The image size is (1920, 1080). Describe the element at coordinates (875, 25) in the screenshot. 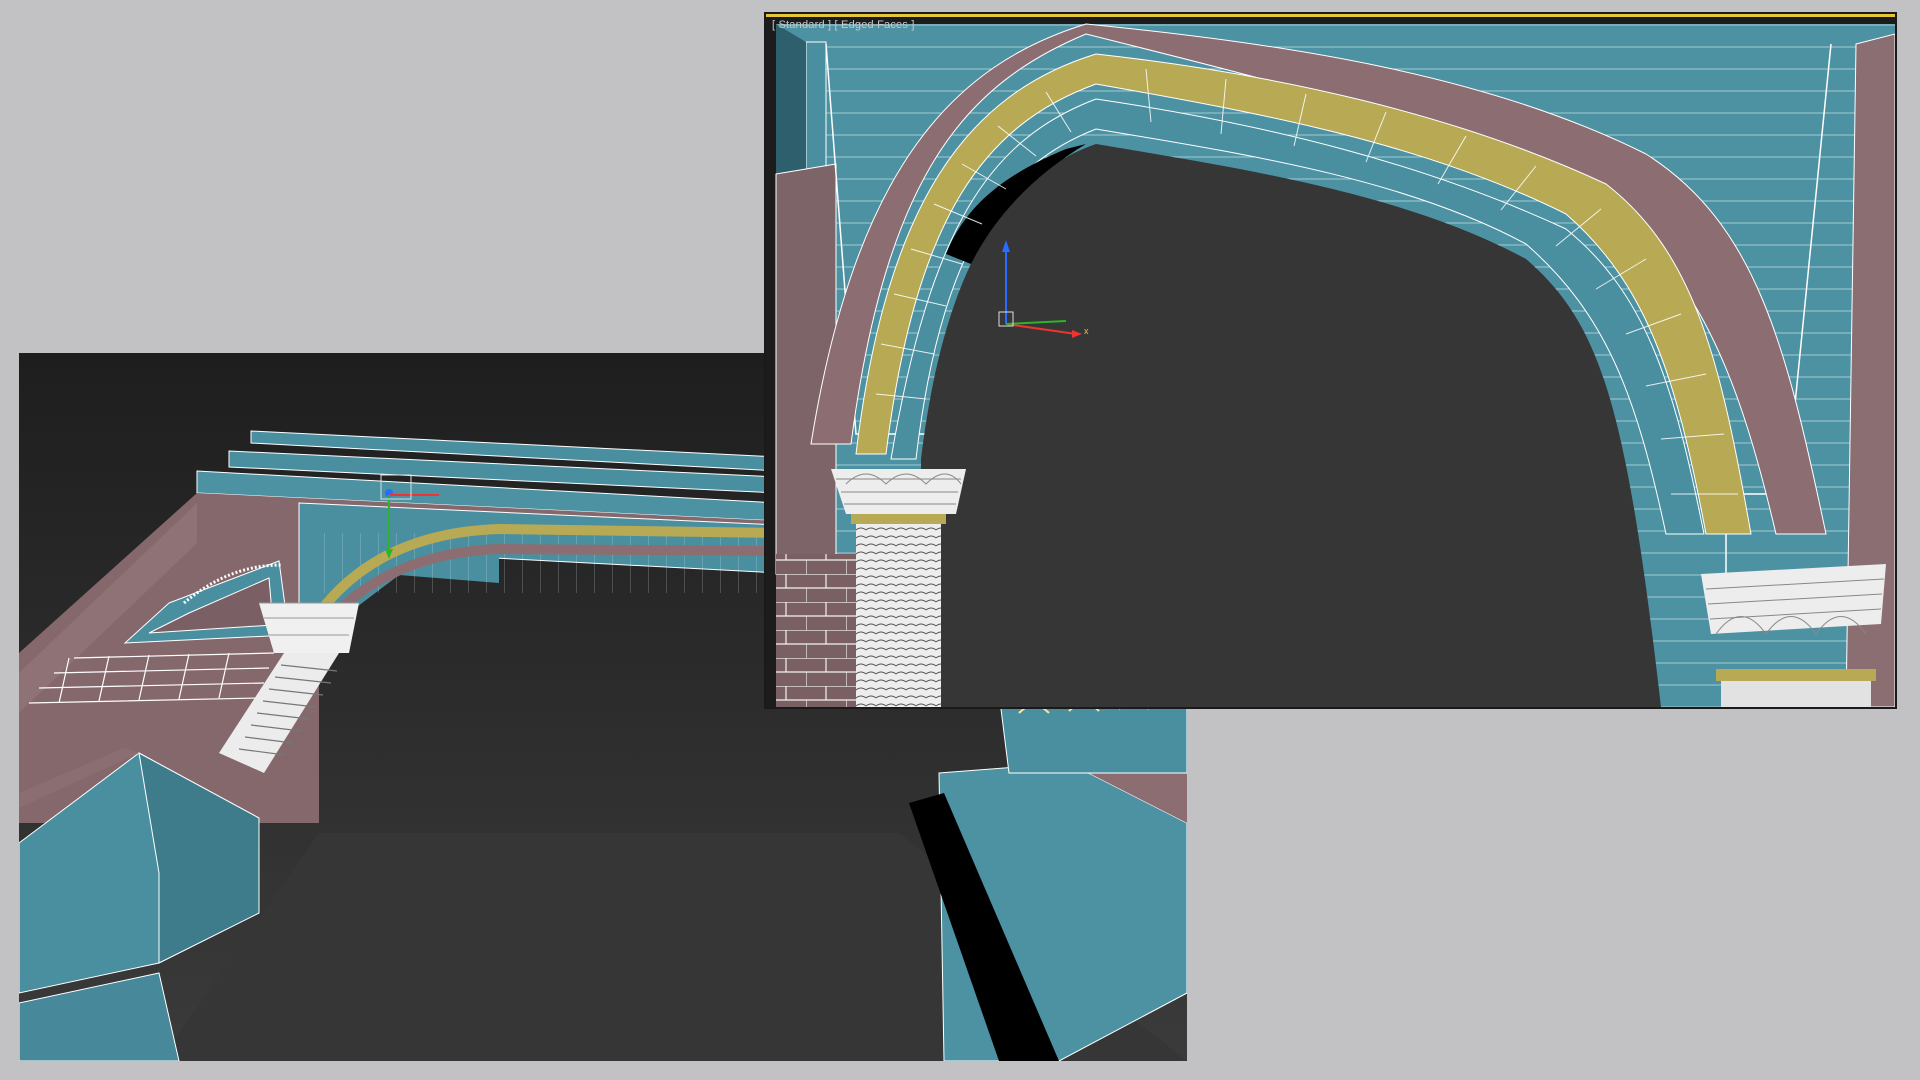

I see `viewport-mode-label: [ Edged Faces ]` at that location.